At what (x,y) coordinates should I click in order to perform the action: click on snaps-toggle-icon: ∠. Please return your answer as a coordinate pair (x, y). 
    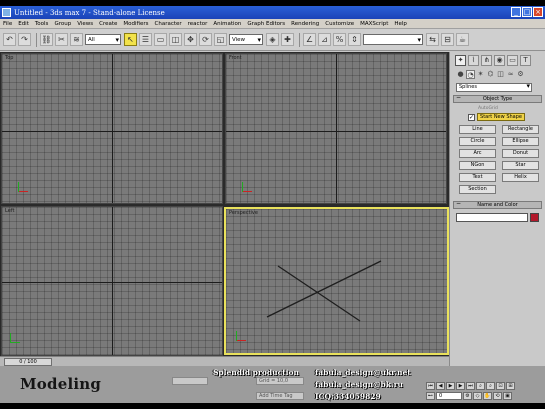
    Looking at the image, I should click on (309, 39).